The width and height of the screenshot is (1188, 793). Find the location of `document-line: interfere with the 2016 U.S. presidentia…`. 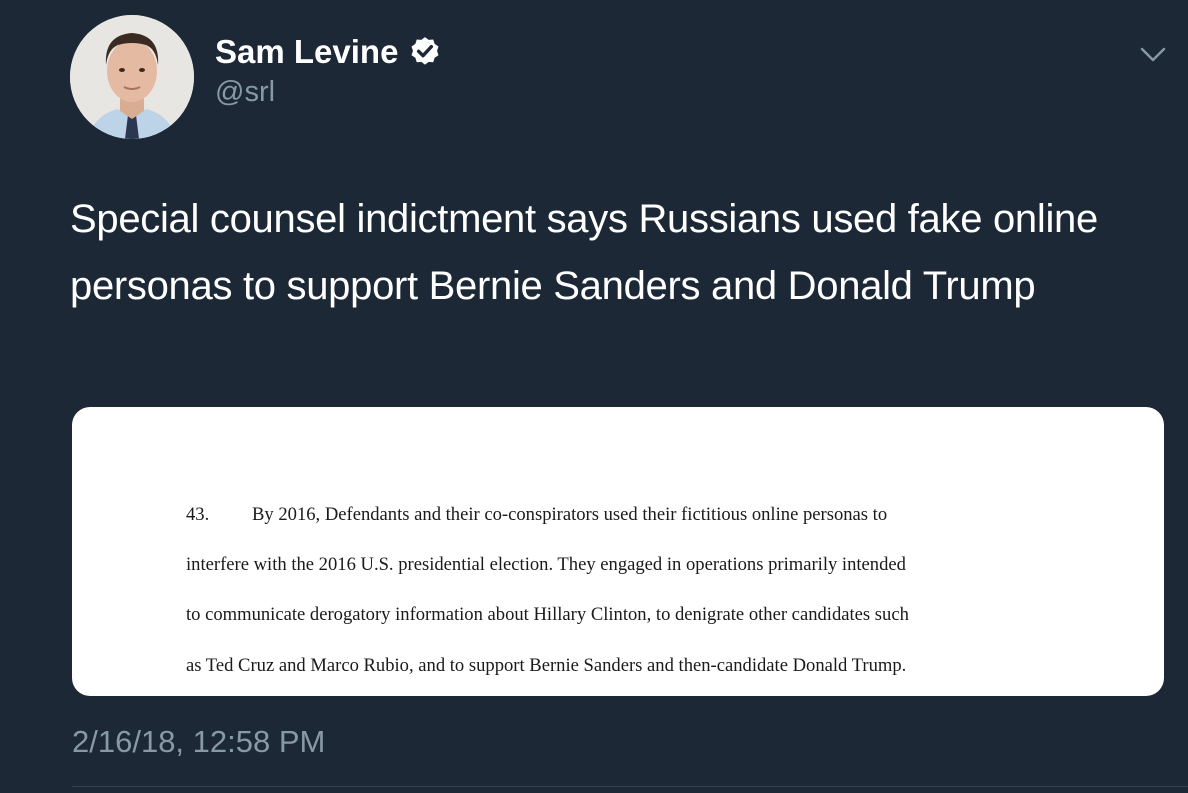

document-line: interfere with the 2016 U.S. presidentia… is located at coordinates (546, 564).